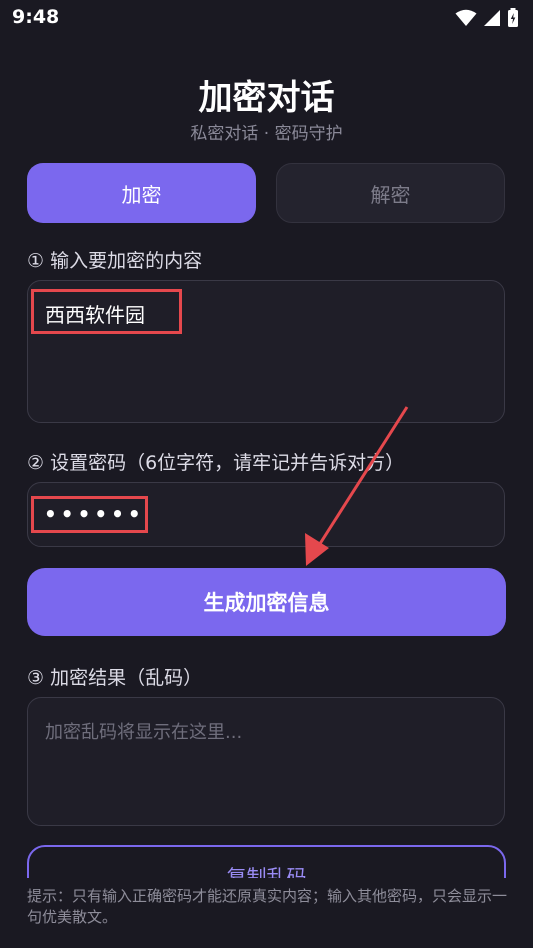 The width and height of the screenshot is (533, 948). What do you see at coordinates (94, 514) in the screenshot?
I see `password-value: ••••••` at bounding box center [94, 514].